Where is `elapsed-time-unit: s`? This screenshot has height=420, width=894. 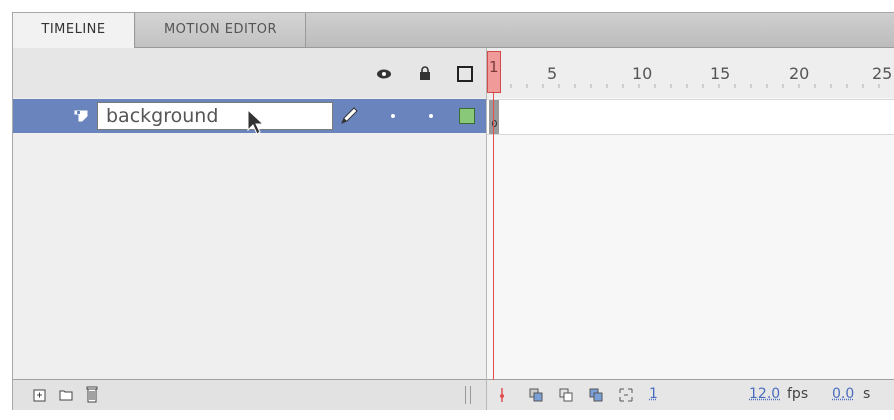 elapsed-time-unit: s is located at coordinates (867, 394).